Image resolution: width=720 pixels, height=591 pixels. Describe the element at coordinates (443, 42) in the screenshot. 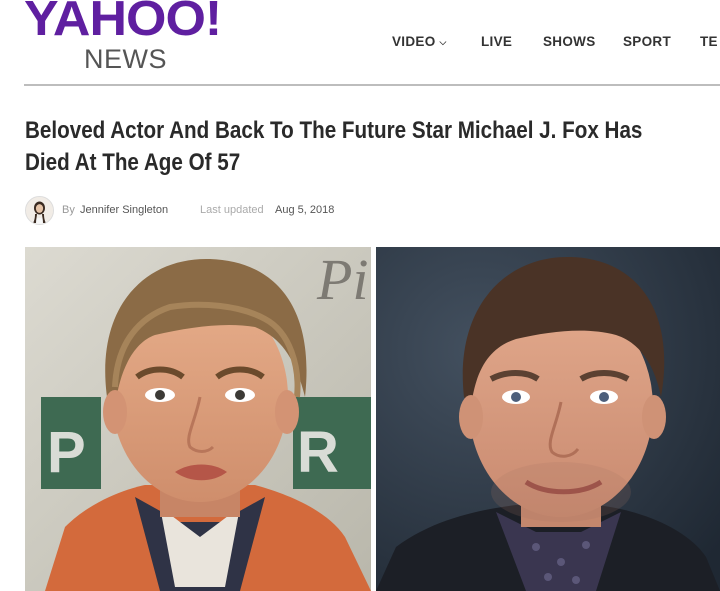

I see `chevron-down-icon: ⌵` at that location.